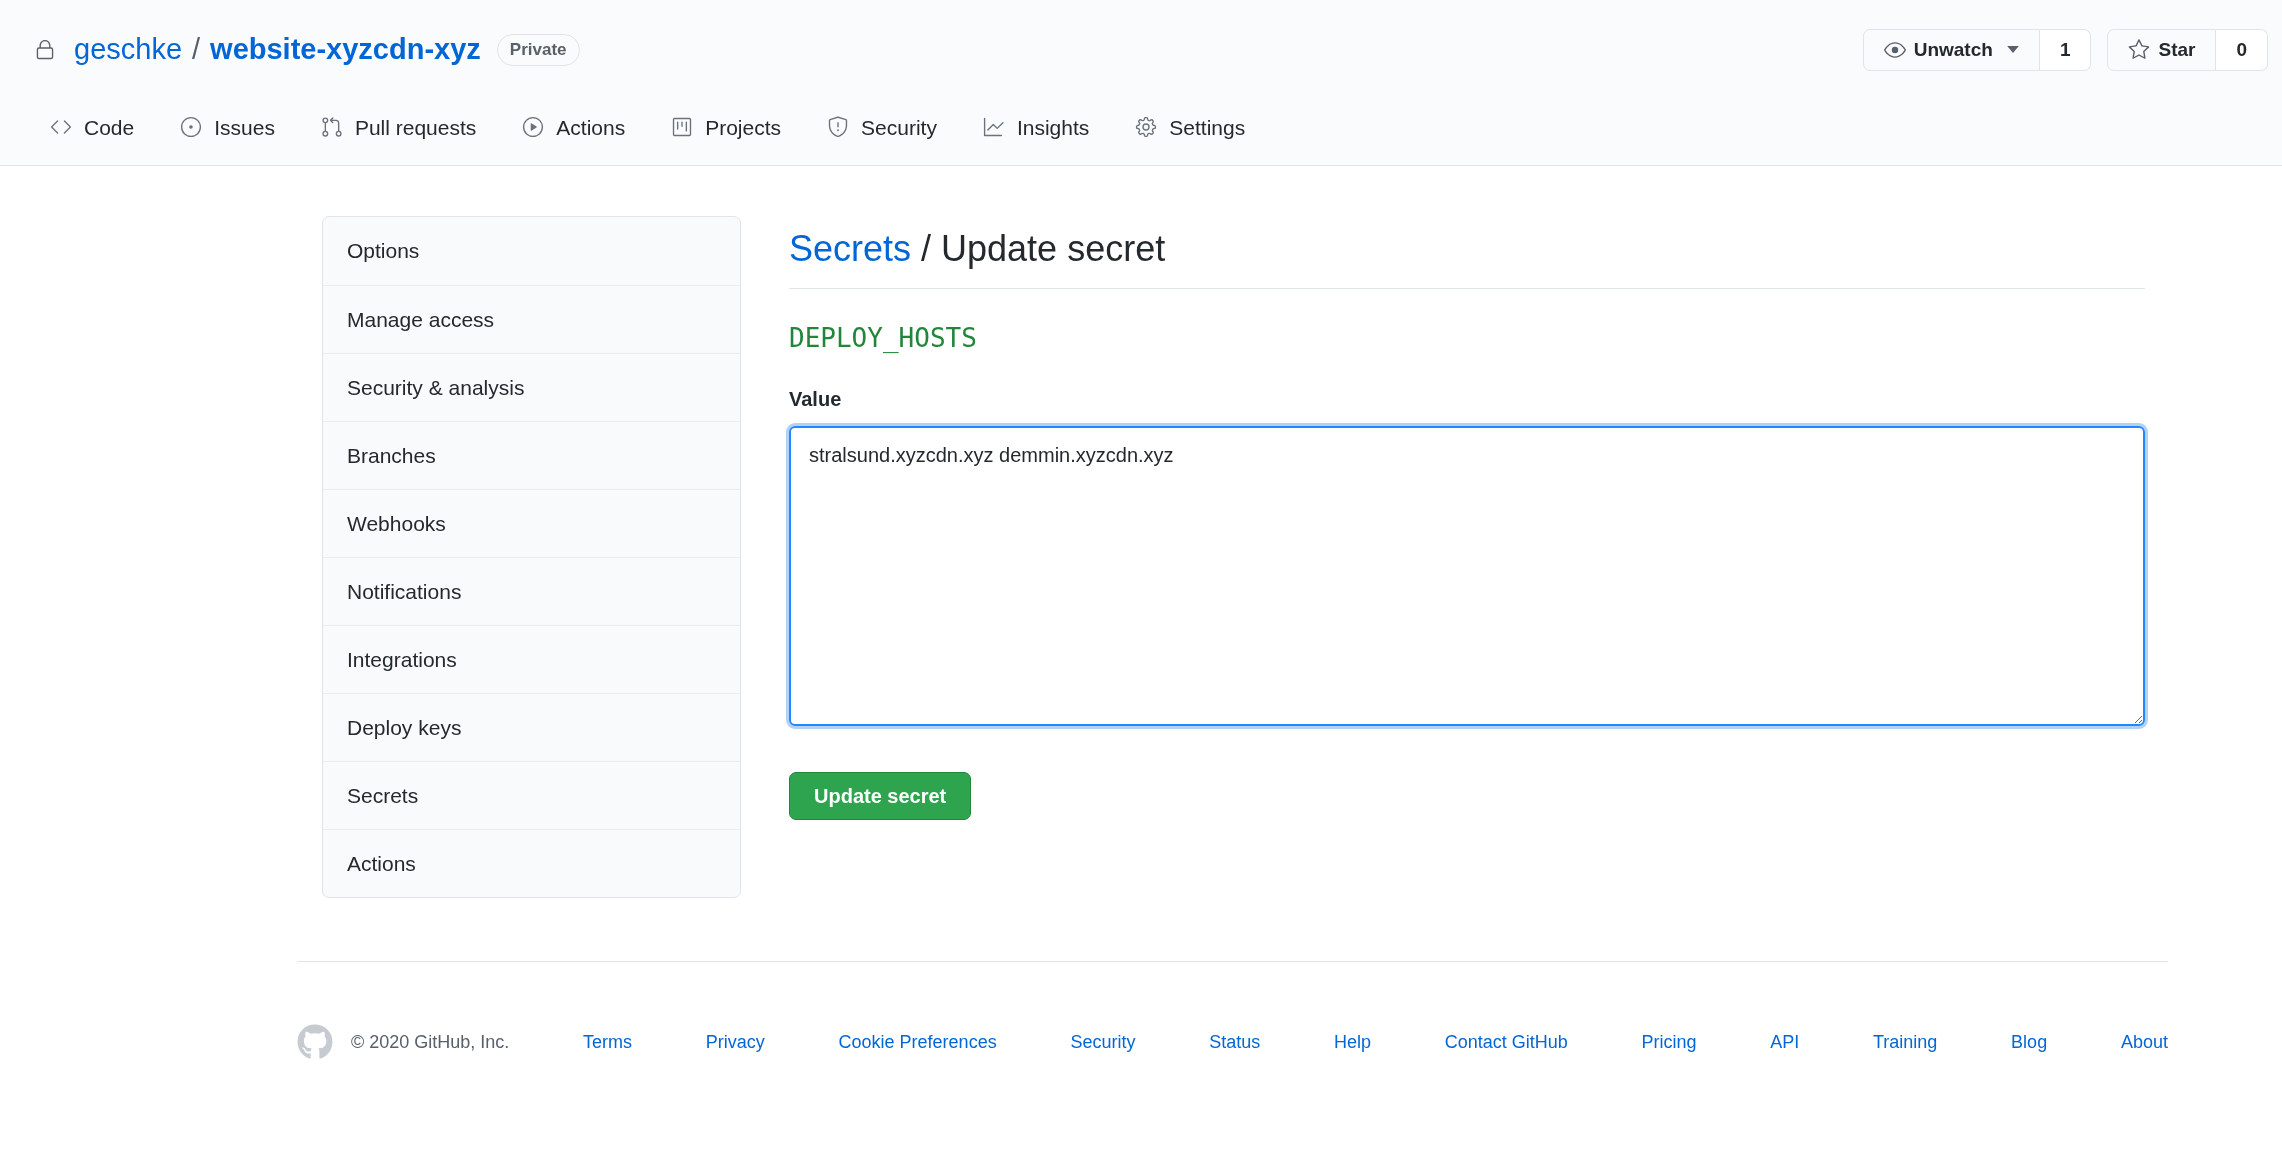 The image size is (2282, 1151). Describe the element at coordinates (993, 127) in the screenshot. I see `graph-icon` at that location.